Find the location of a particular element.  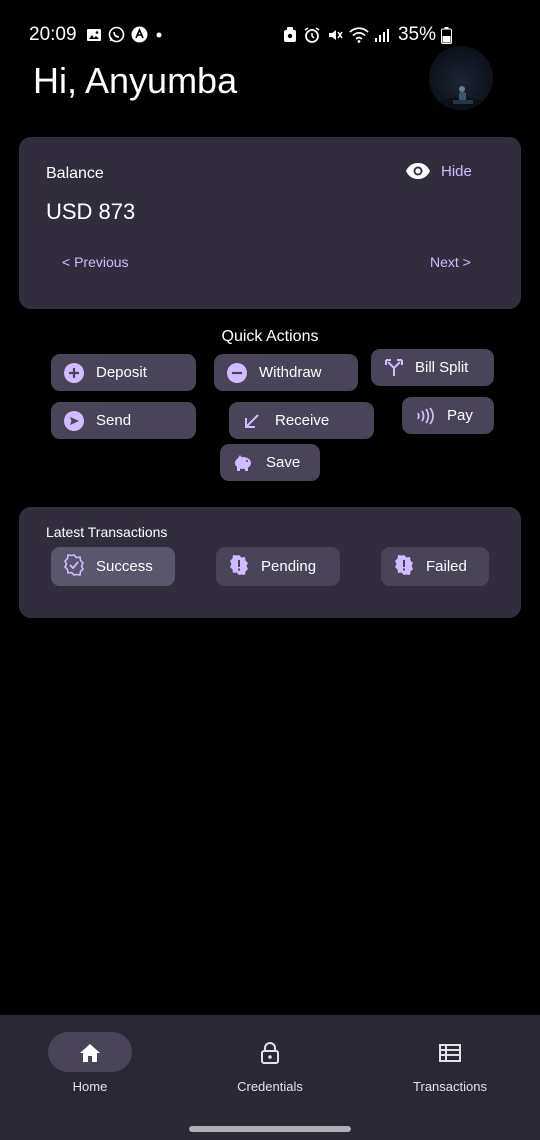

nav-item-credentials: Credentials is located at coordinates (270, 1065).